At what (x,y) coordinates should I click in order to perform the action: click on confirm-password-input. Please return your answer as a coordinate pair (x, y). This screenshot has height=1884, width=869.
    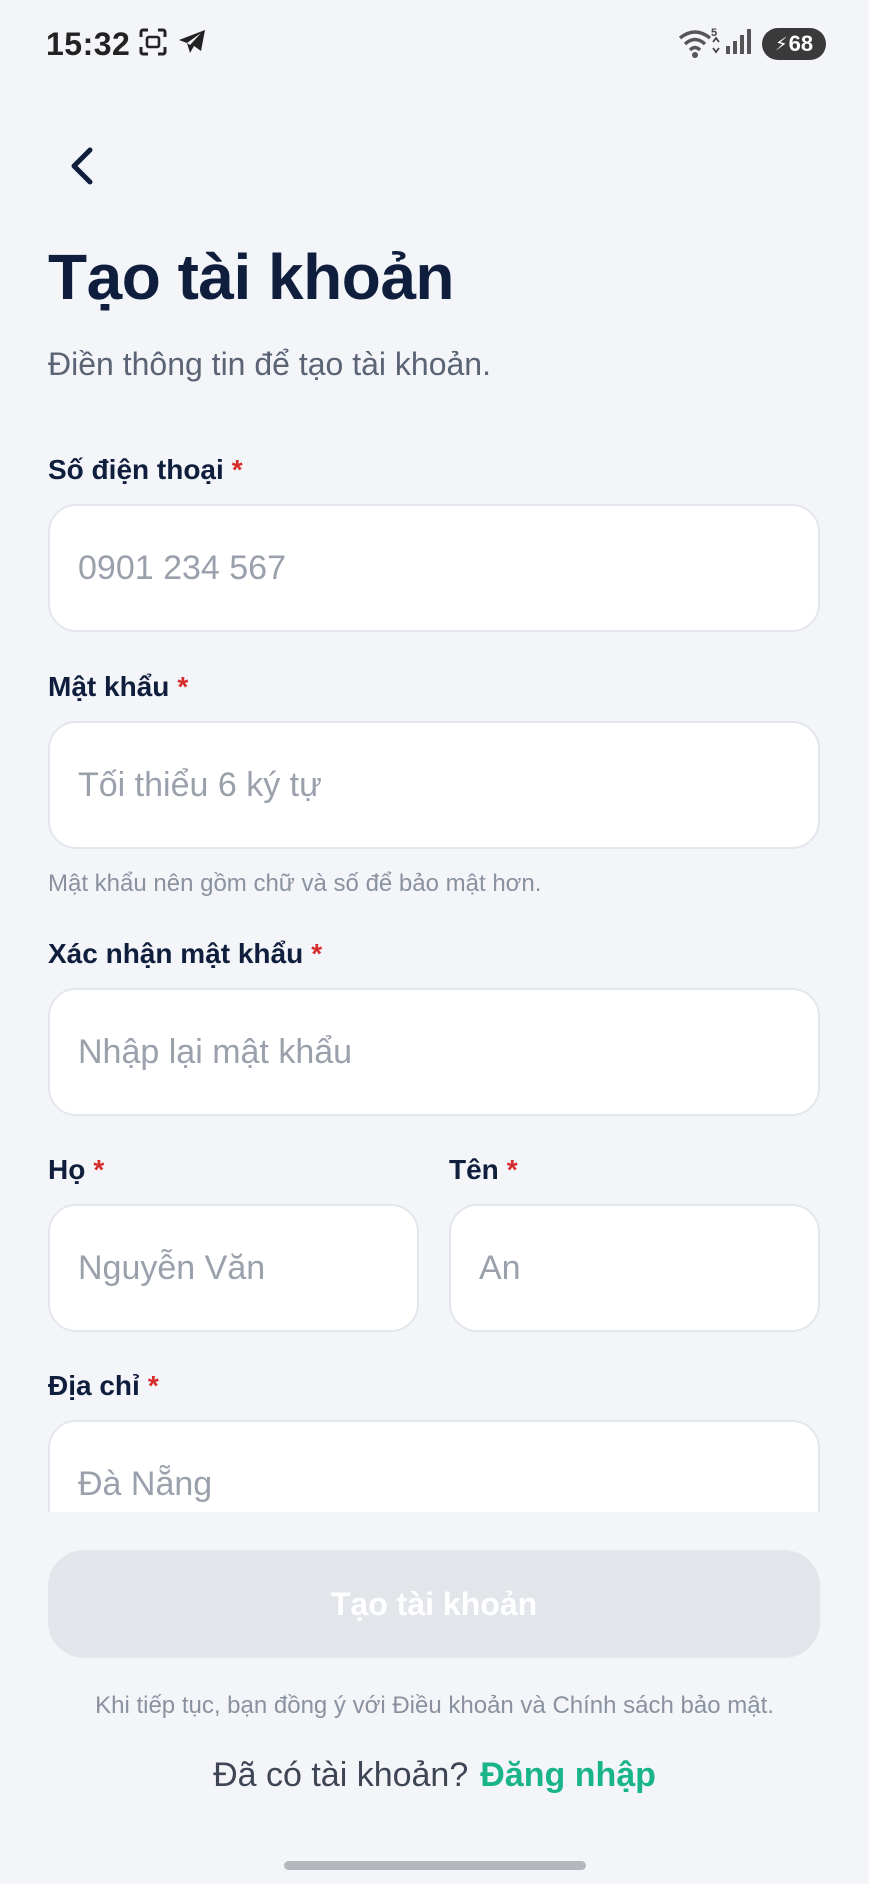
    Looking at the image, I should click on (434, 1052).